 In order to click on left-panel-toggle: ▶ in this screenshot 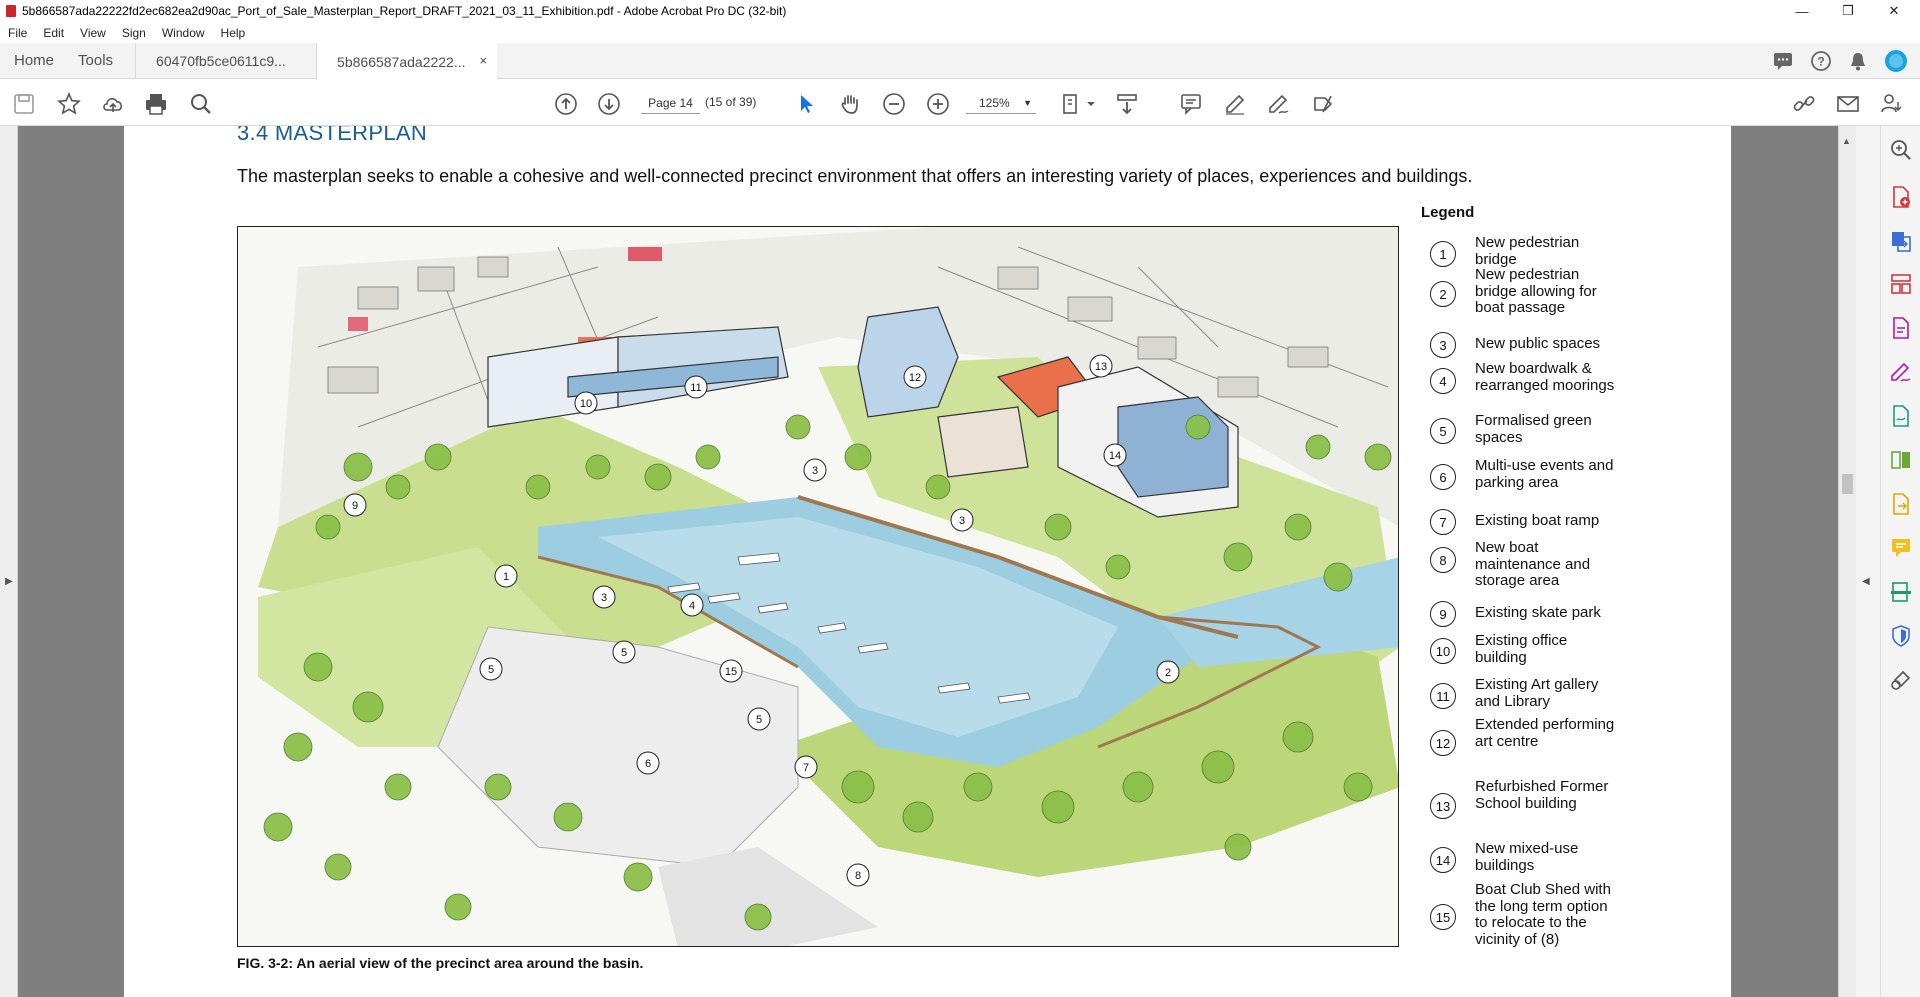, I will do `click(9, 561)`.